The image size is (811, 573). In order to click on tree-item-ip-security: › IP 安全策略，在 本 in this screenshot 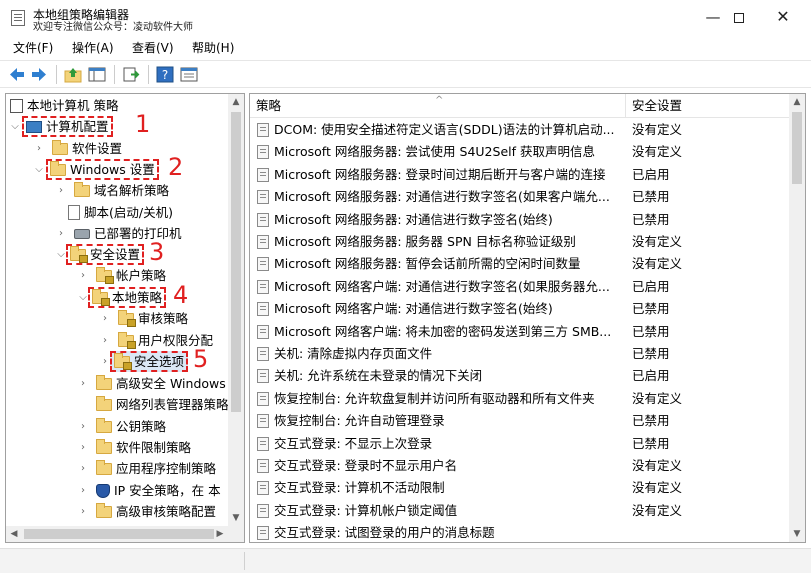, I will do `click(149, 490)`.